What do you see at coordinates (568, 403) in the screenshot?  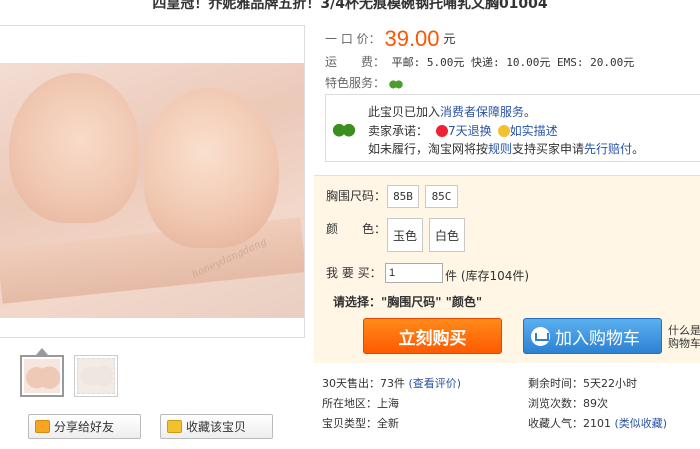 I see `view-count: 浏览次数：89次` at bounding box center [568, 403].